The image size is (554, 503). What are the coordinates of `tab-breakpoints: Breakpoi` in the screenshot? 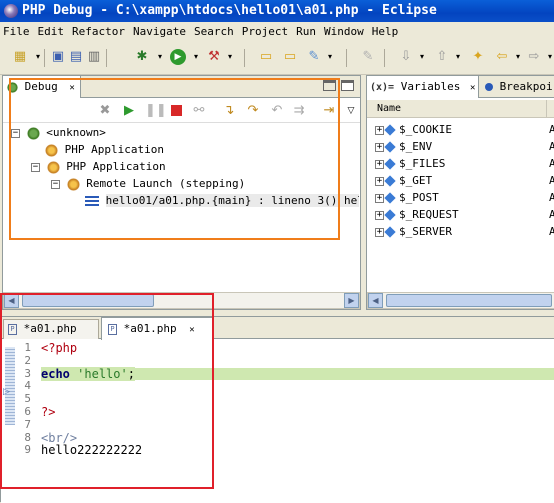 It's located at (519, 87).